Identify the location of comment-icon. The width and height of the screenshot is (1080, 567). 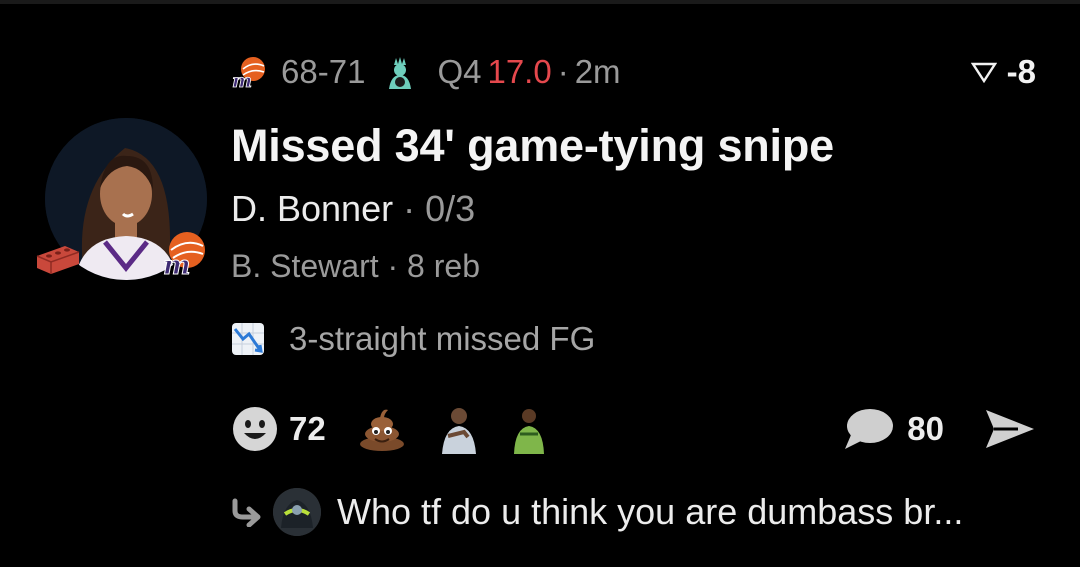
(869, 429).